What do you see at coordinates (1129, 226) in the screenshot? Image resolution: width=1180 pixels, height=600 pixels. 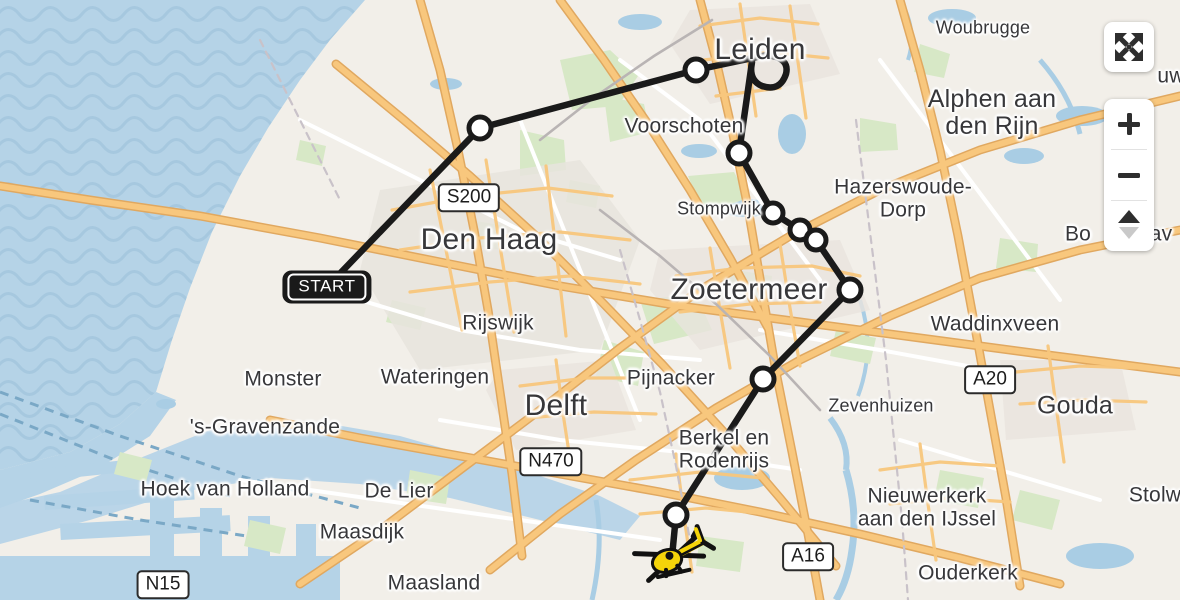 I see `tilt-compass-button` at bounding box center [1129, 226].